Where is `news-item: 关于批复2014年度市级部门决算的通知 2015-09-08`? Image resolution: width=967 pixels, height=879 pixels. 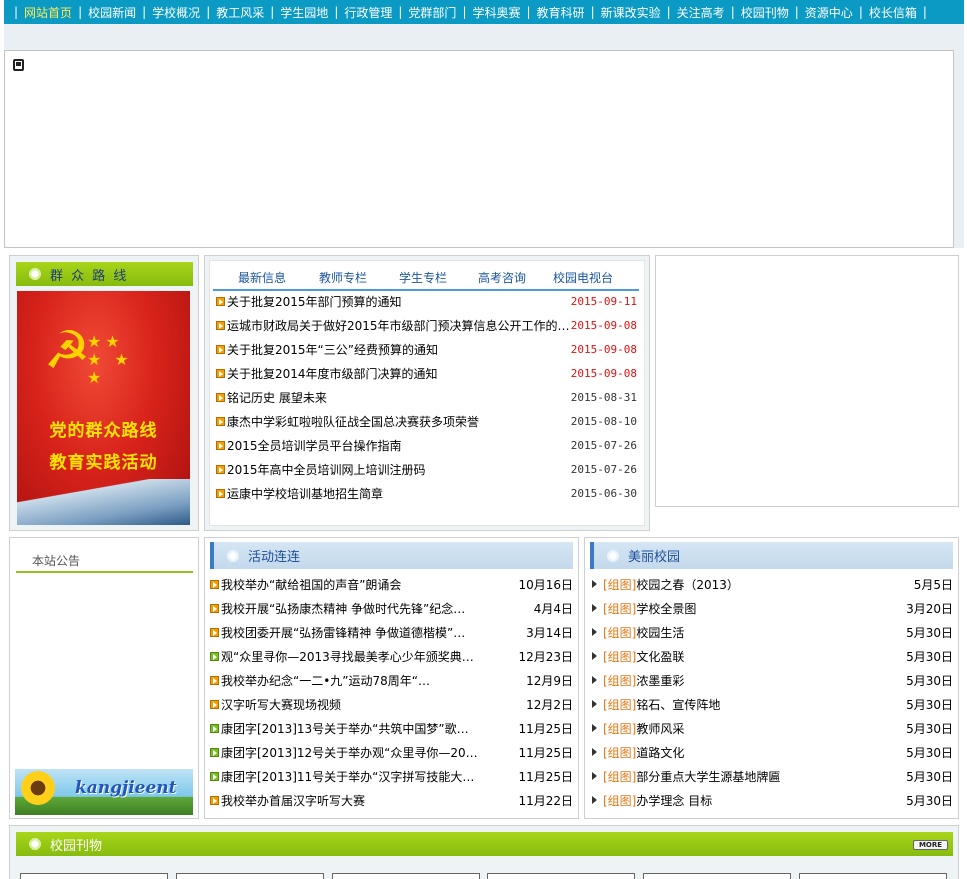 news-item: 关于批复2014年度市级部门决算的通知 2015-09-08 is located at coordinates (426, 373).